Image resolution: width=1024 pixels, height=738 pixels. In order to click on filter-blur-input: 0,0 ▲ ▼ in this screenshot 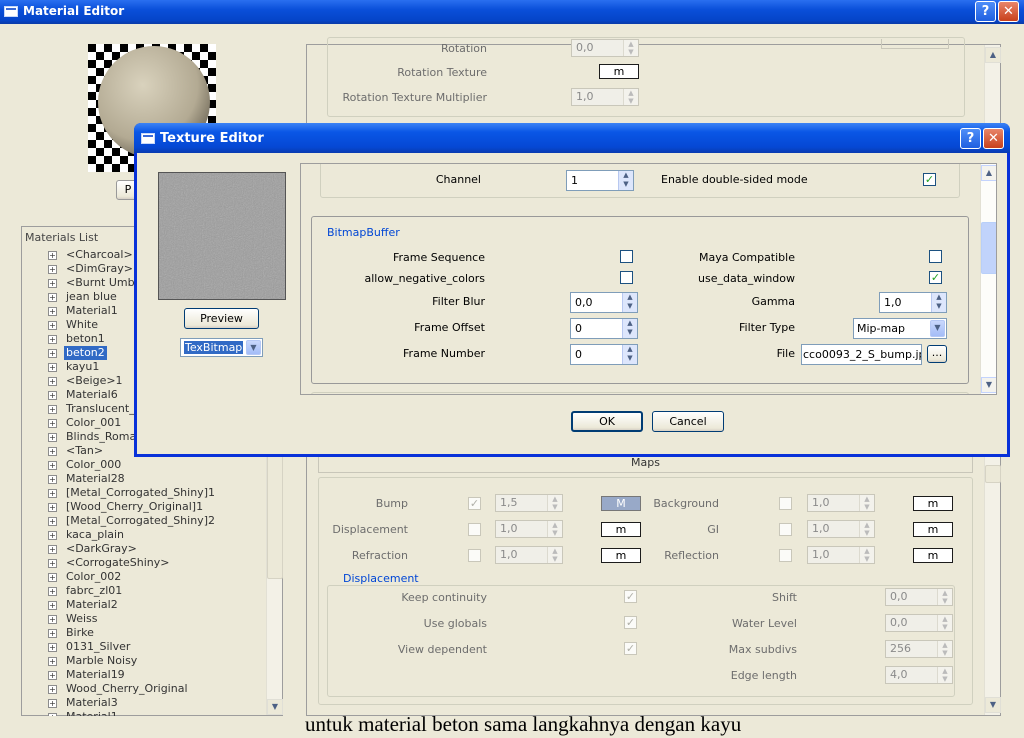, I will do `click(604, 302)`.